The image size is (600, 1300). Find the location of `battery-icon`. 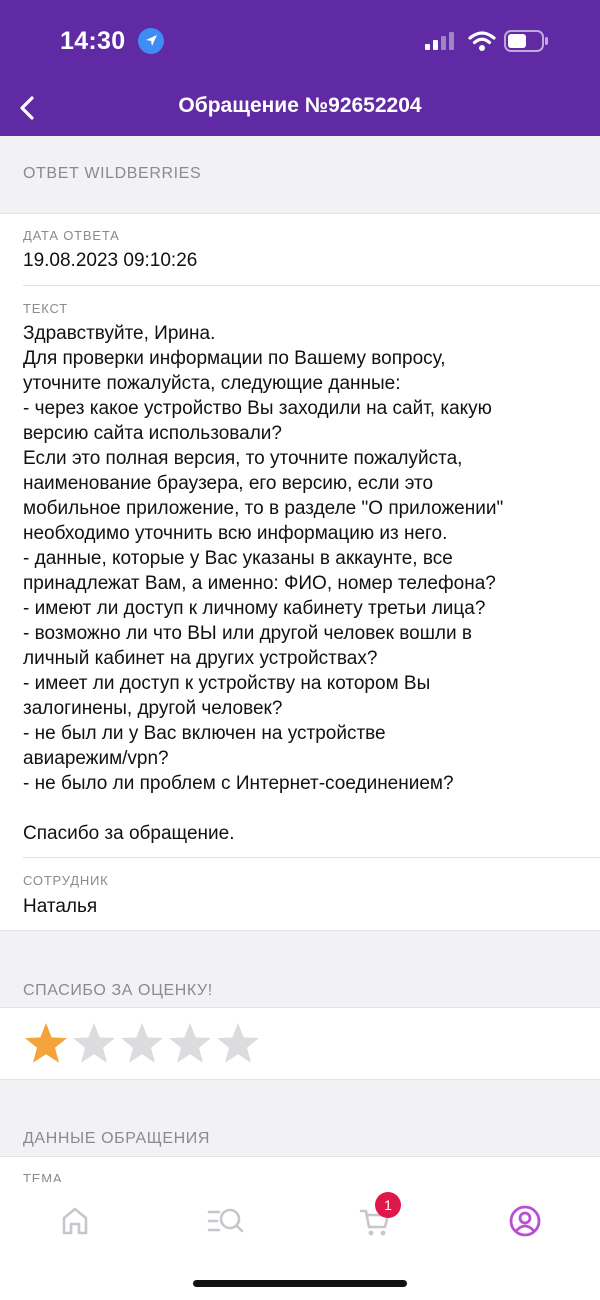

battery-icon is located at coordinates (526, 41).